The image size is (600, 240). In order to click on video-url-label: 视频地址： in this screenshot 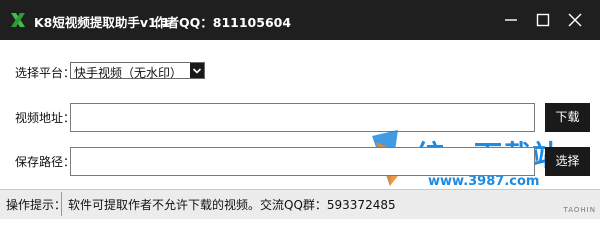, I will do `click(45, 118)`.